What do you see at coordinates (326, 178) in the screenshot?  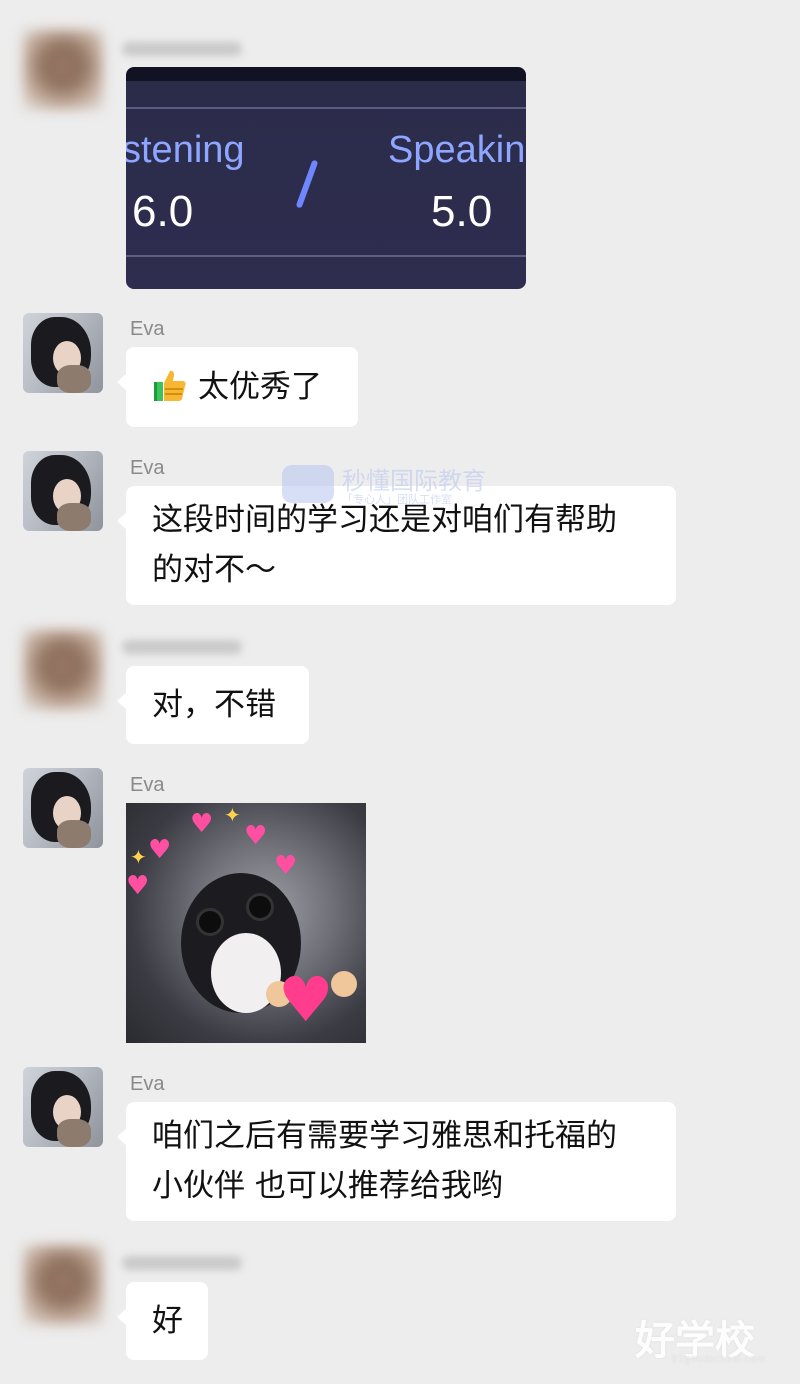 I see `score-screenshot-image: stening 6.0 Speakin 5.0` at bounding box center [326, 178].